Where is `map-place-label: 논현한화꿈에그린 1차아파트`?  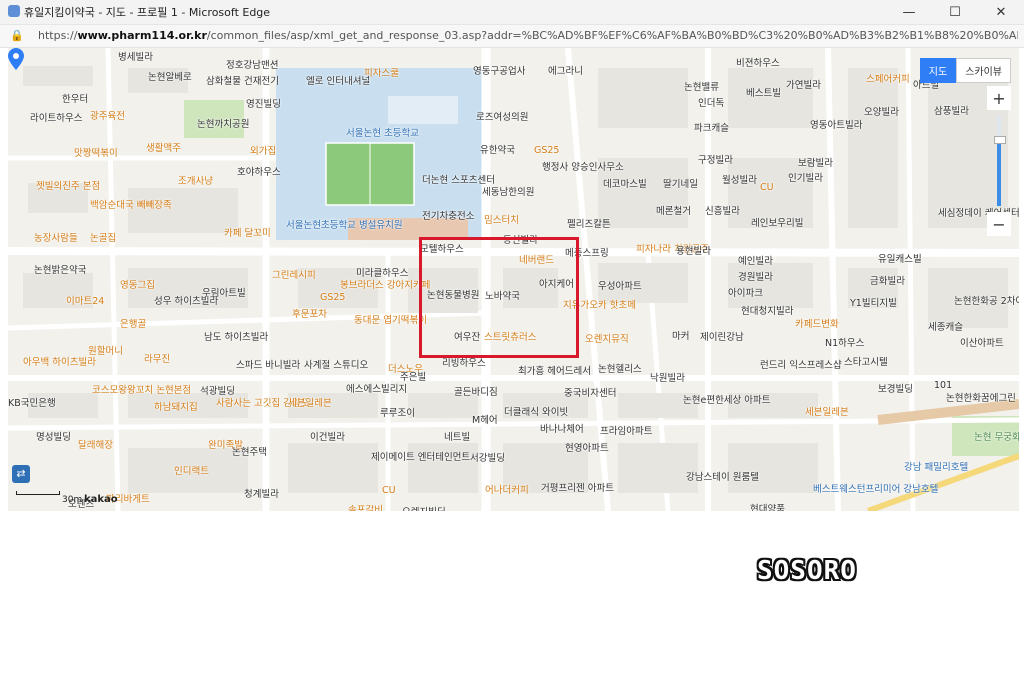 map-place-label: 논현한화꿈에그린 1차아파트 is located at coordinates (982, 398).